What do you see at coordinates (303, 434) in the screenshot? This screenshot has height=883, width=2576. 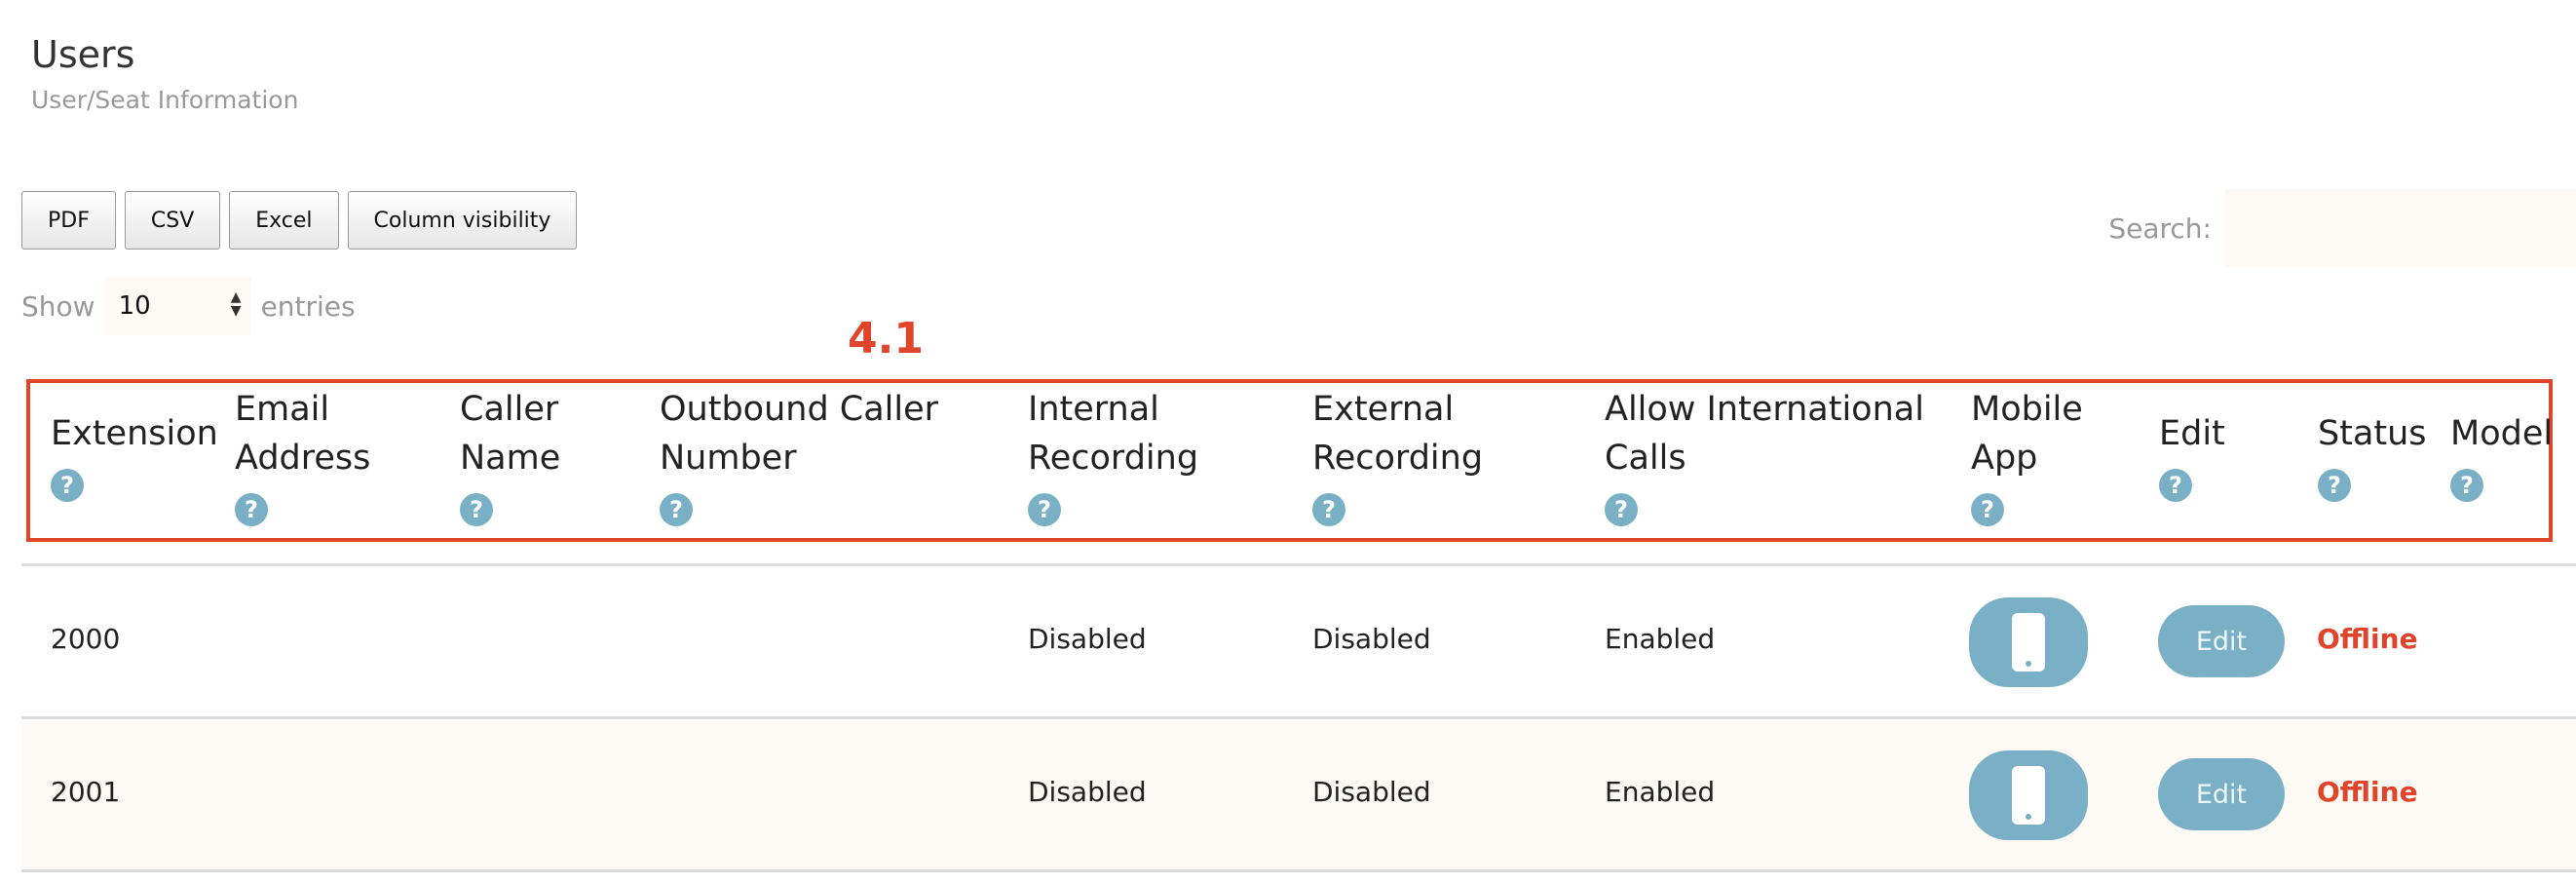 I see `column-header-label: Email Address` at bounding box center [303, 434].